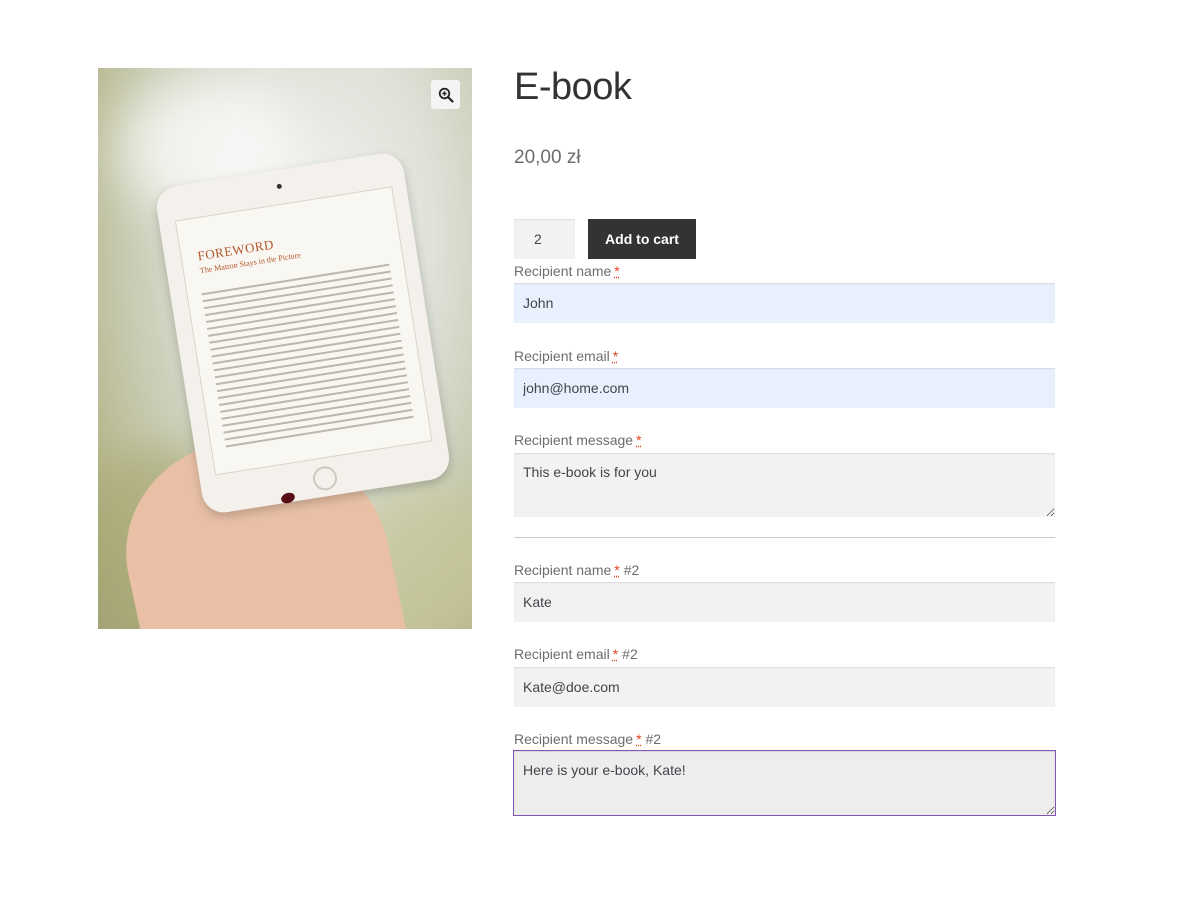 The width and height of the screenshot is (1200, 900). I want to click on product-title: E-book, so click(573, 87).